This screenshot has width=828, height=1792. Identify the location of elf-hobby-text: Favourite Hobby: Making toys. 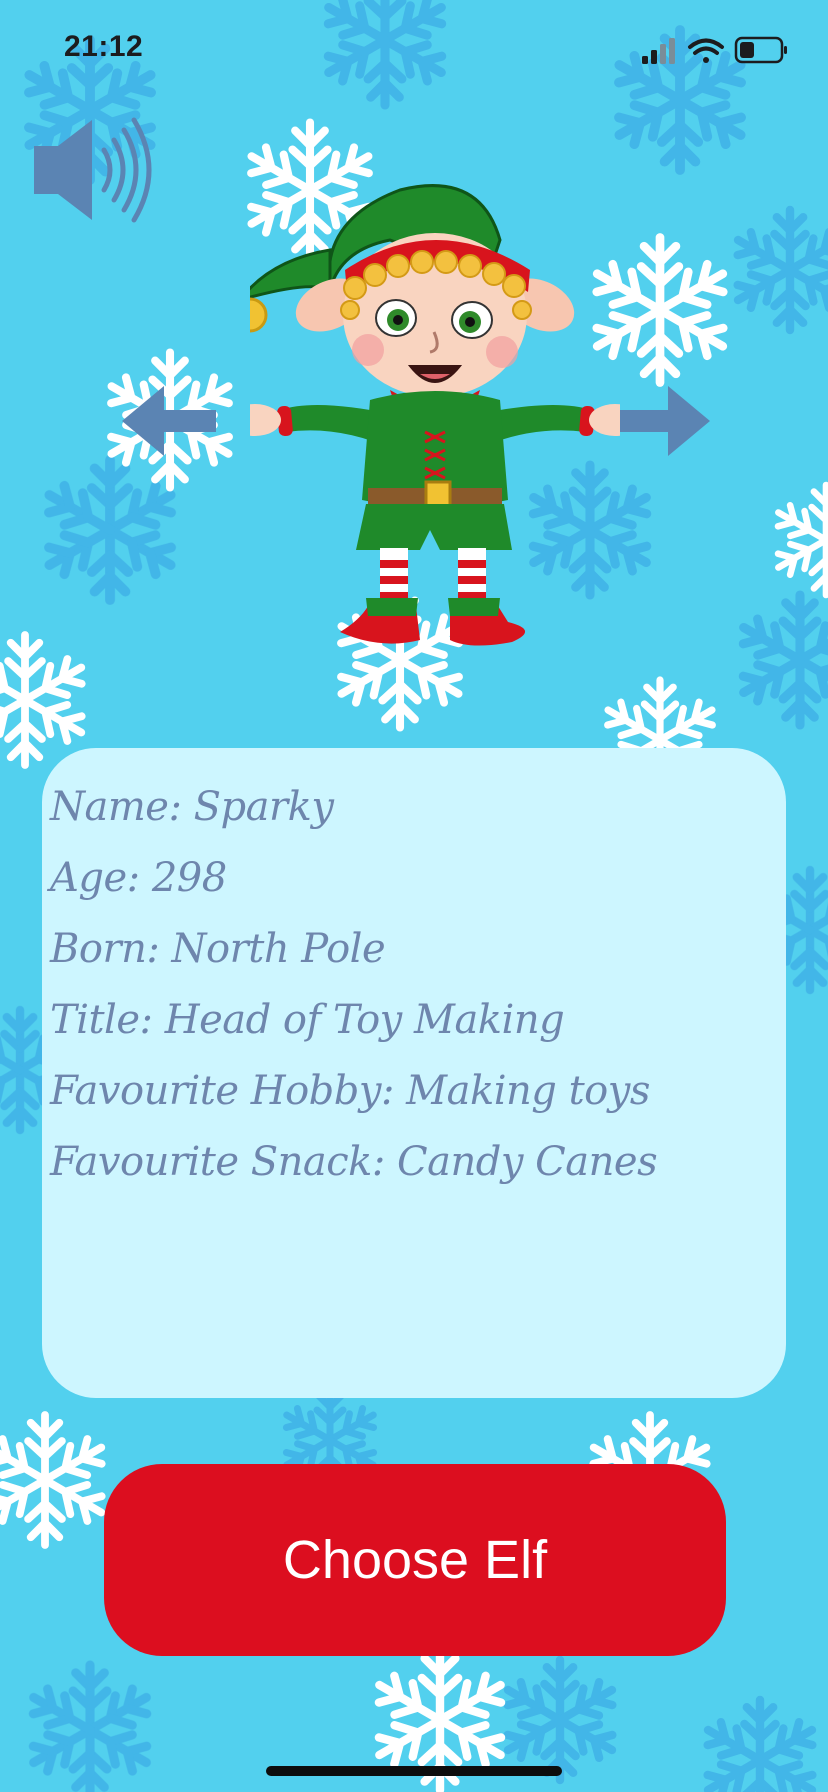
(350, 1091).